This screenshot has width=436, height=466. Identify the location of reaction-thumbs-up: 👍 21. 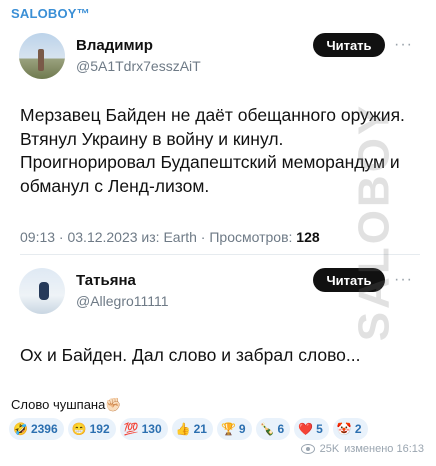
(192, 429).